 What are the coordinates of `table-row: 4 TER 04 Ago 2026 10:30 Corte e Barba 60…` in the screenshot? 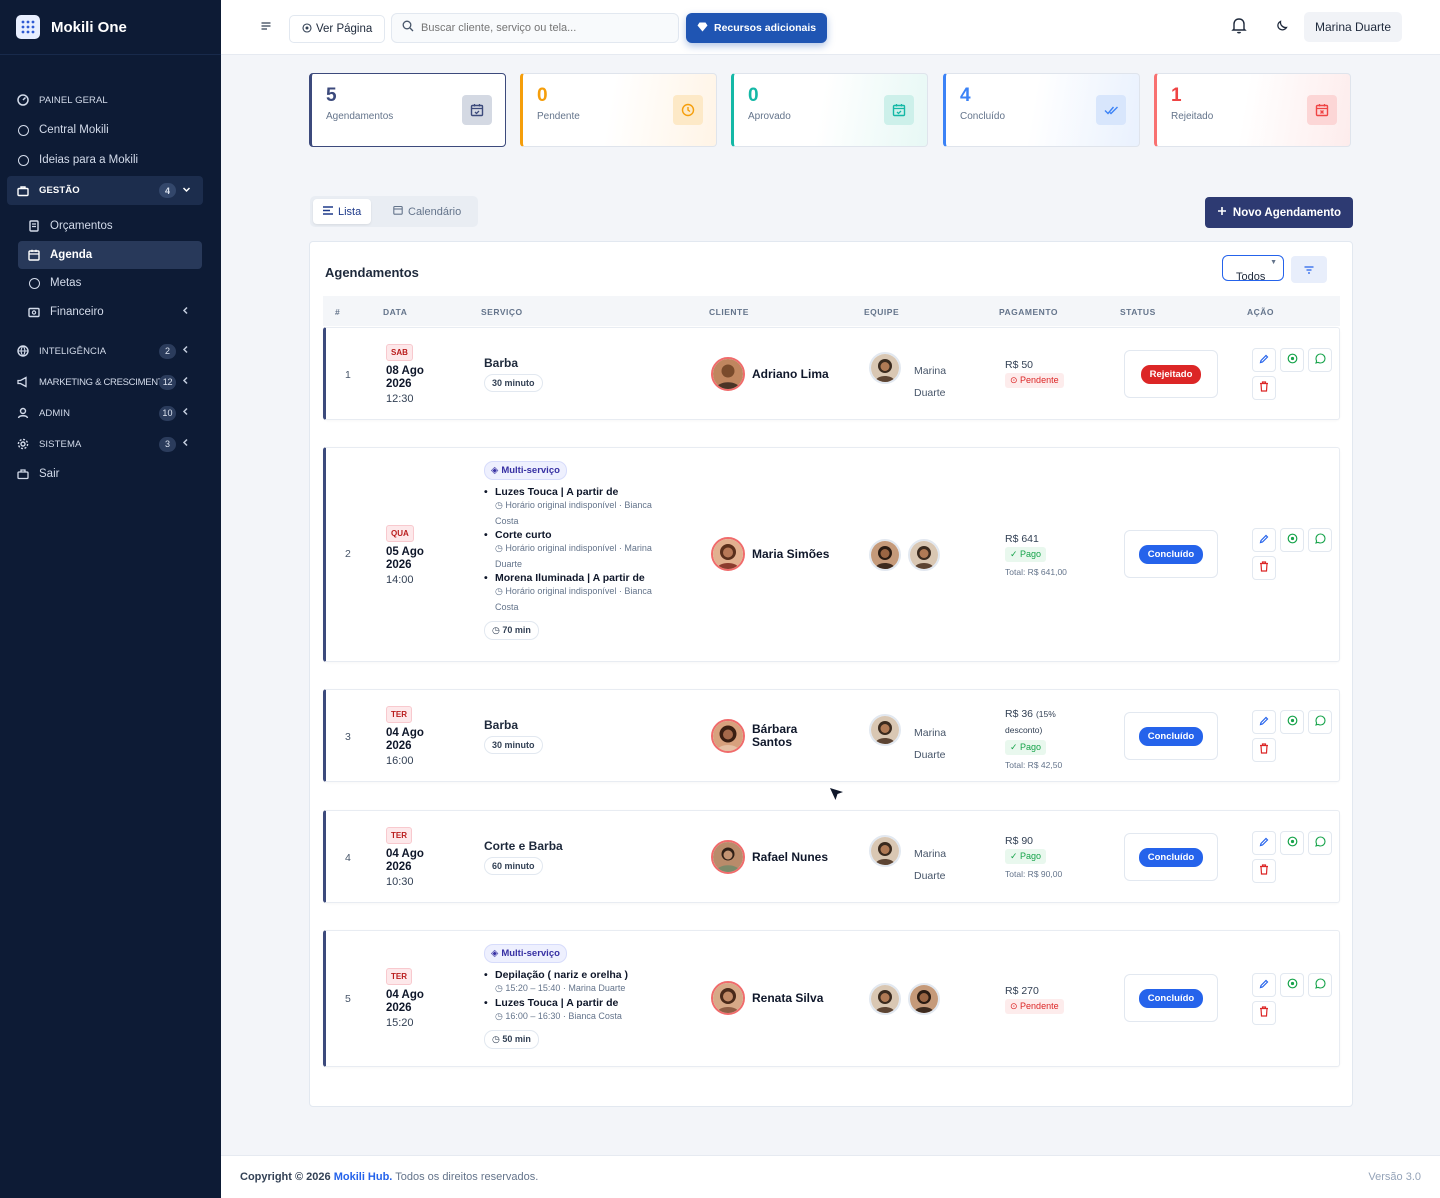 It's located at (831, 856).